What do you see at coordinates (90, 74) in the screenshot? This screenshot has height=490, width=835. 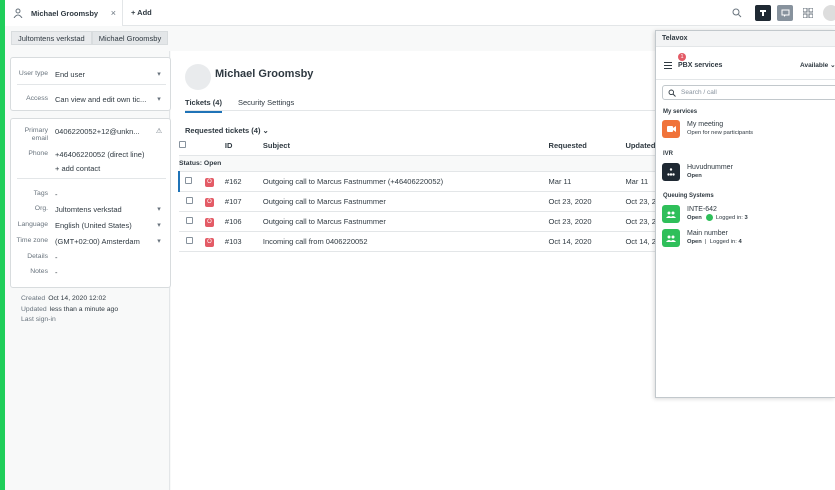 I see `user-type-field: User type End user ▾` at bounding box center [90, 74].